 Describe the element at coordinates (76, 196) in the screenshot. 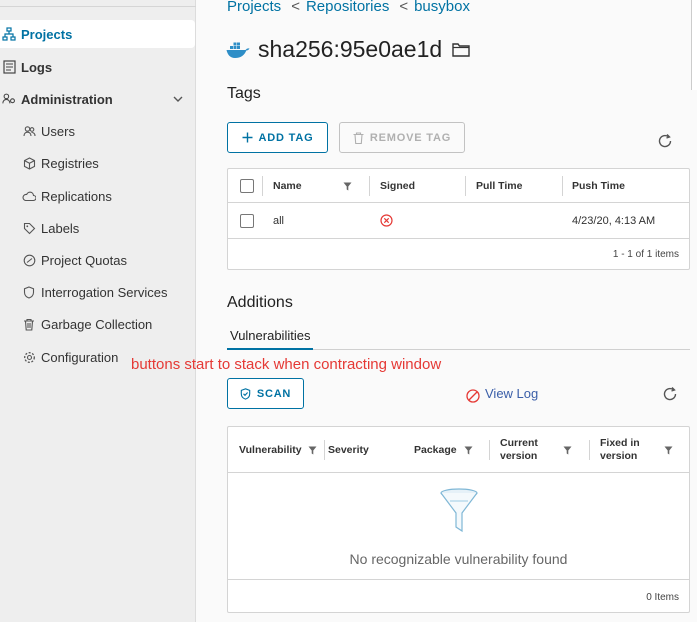

I see `sidebar-item-label: Replications` at that location.